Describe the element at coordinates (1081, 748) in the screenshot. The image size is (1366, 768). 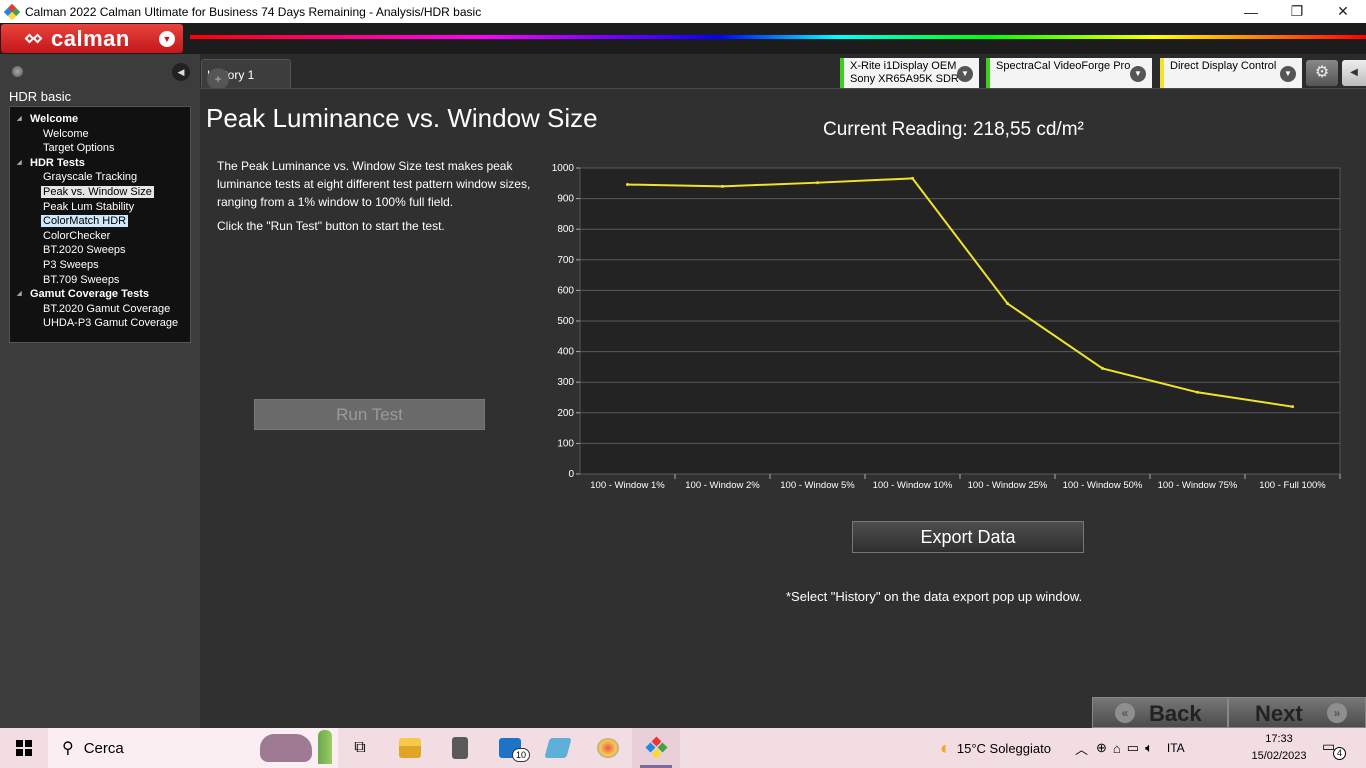
I see `chevron-up-icon: ︿` at that location.